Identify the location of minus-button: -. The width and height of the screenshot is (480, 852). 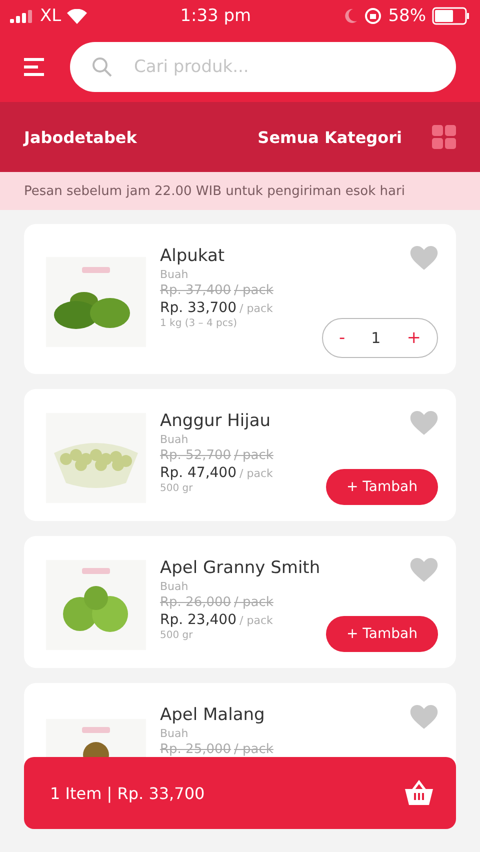
(342, 338).